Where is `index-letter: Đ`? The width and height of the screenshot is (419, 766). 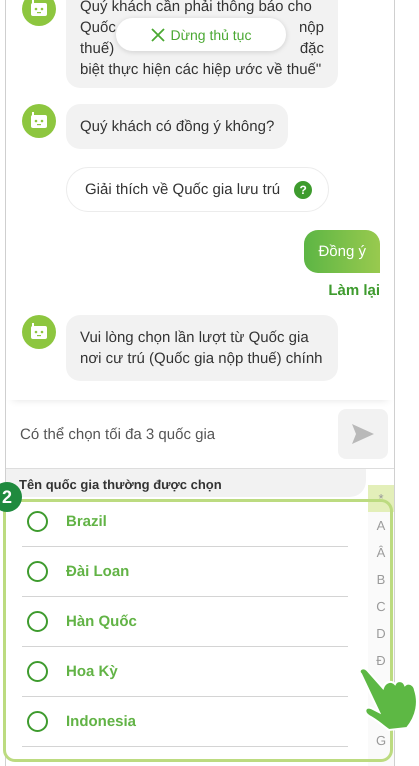 index-letter: Đ is located at coordinates (381, 660).